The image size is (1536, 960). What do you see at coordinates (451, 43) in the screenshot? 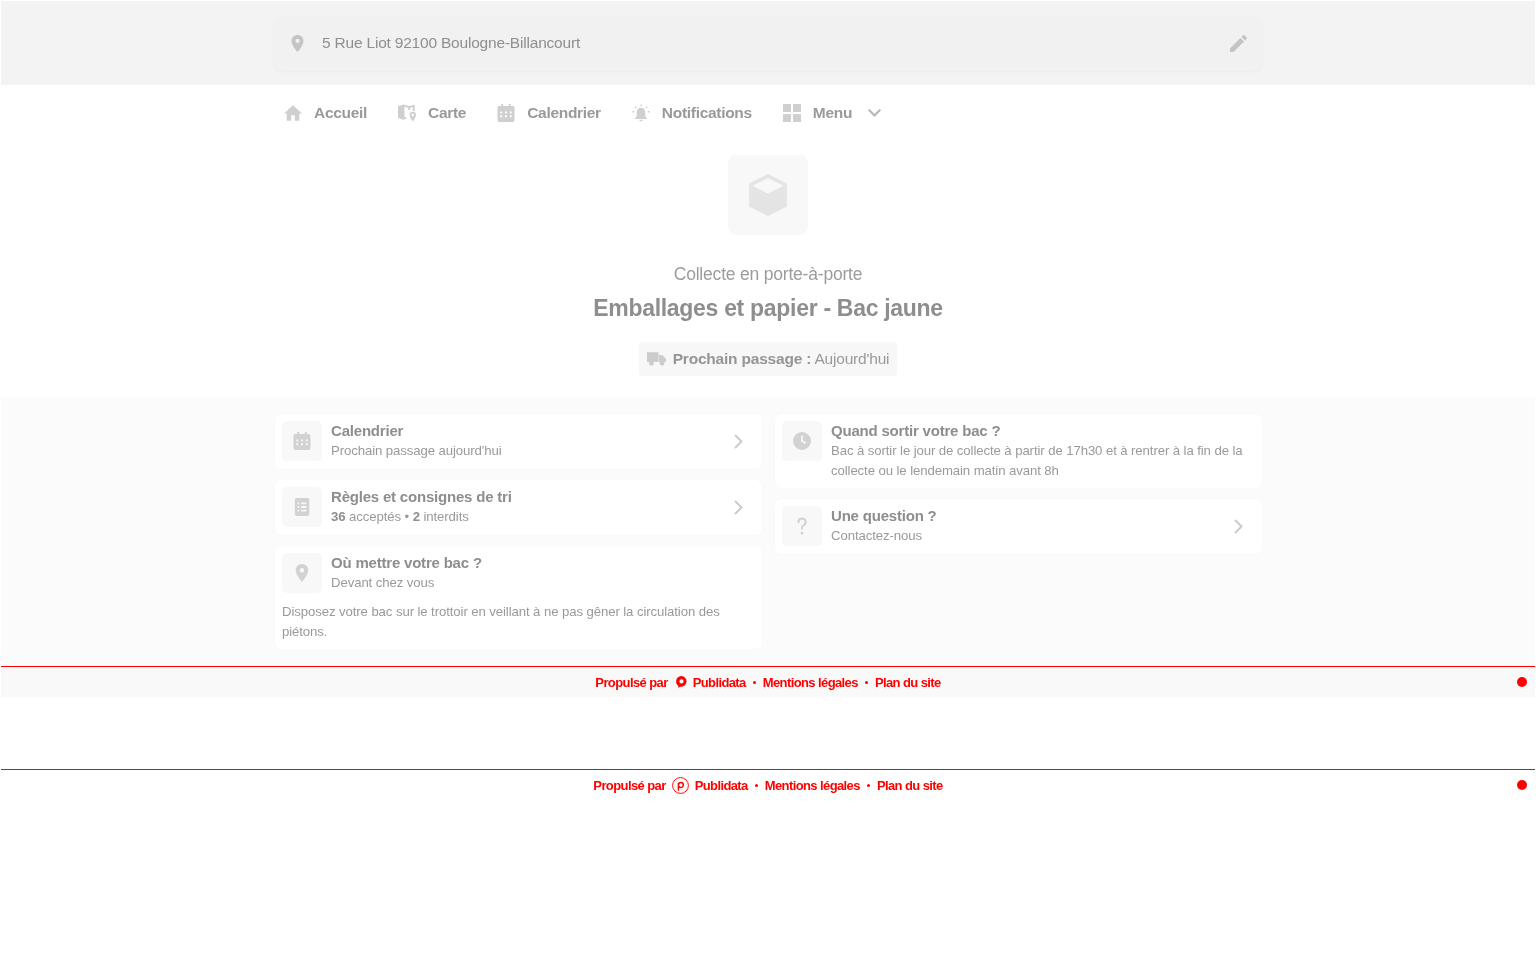
I see `address-text: 5 Rue Liot 92100 Boulogne-Billancourt` at bounding box center [451, 43].